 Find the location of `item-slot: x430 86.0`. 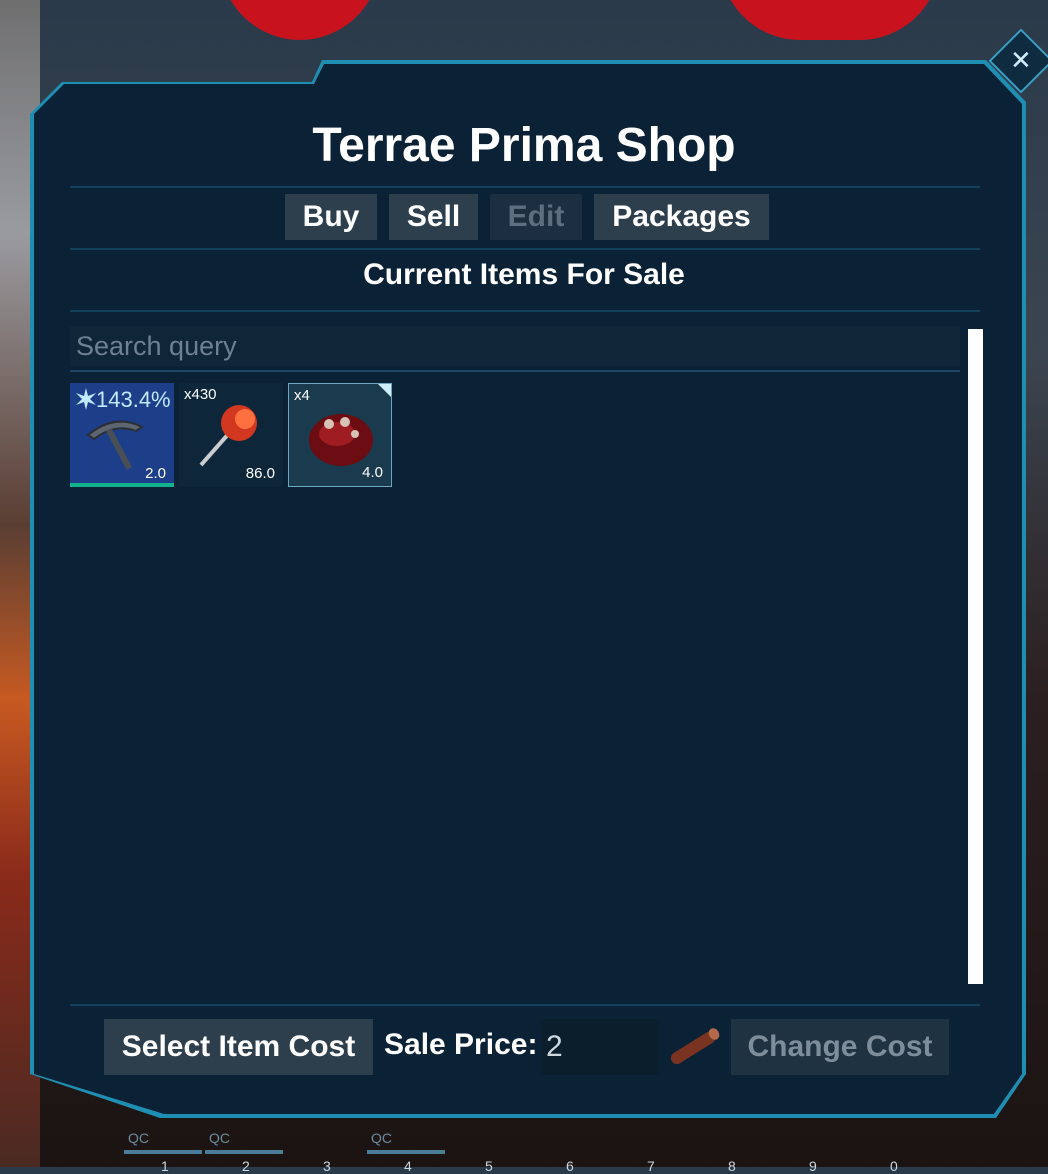

item-slot: x430 86.0 is located at coordinates (231, 435).